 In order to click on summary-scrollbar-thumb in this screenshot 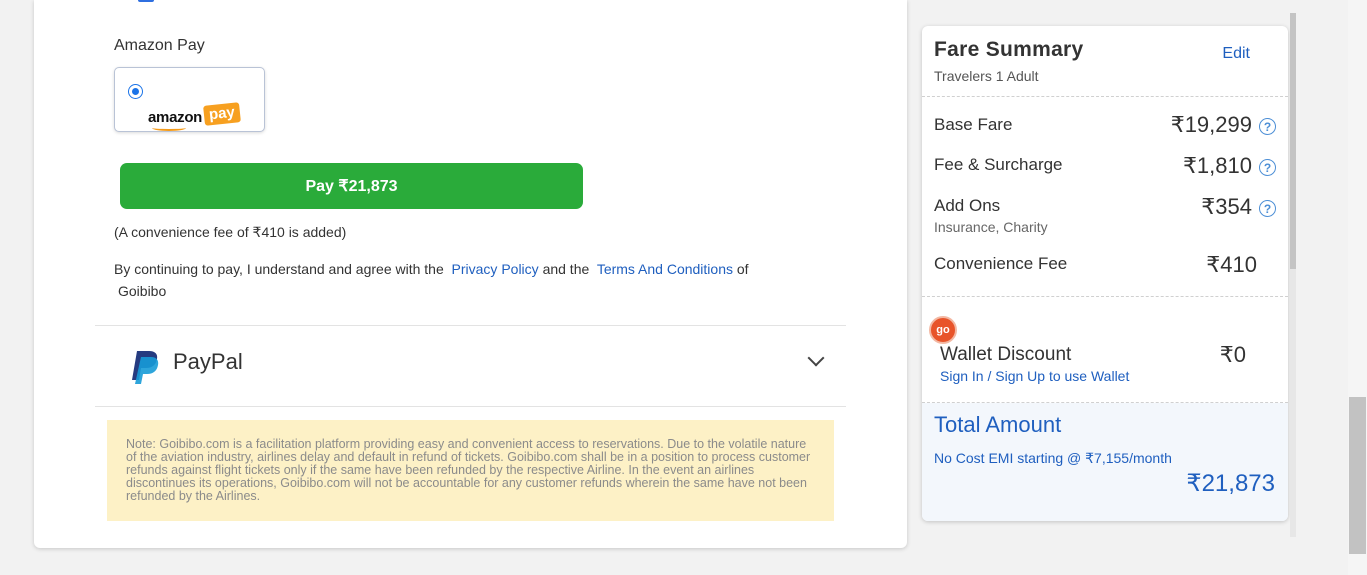, I will do `click(1293, 141)`.